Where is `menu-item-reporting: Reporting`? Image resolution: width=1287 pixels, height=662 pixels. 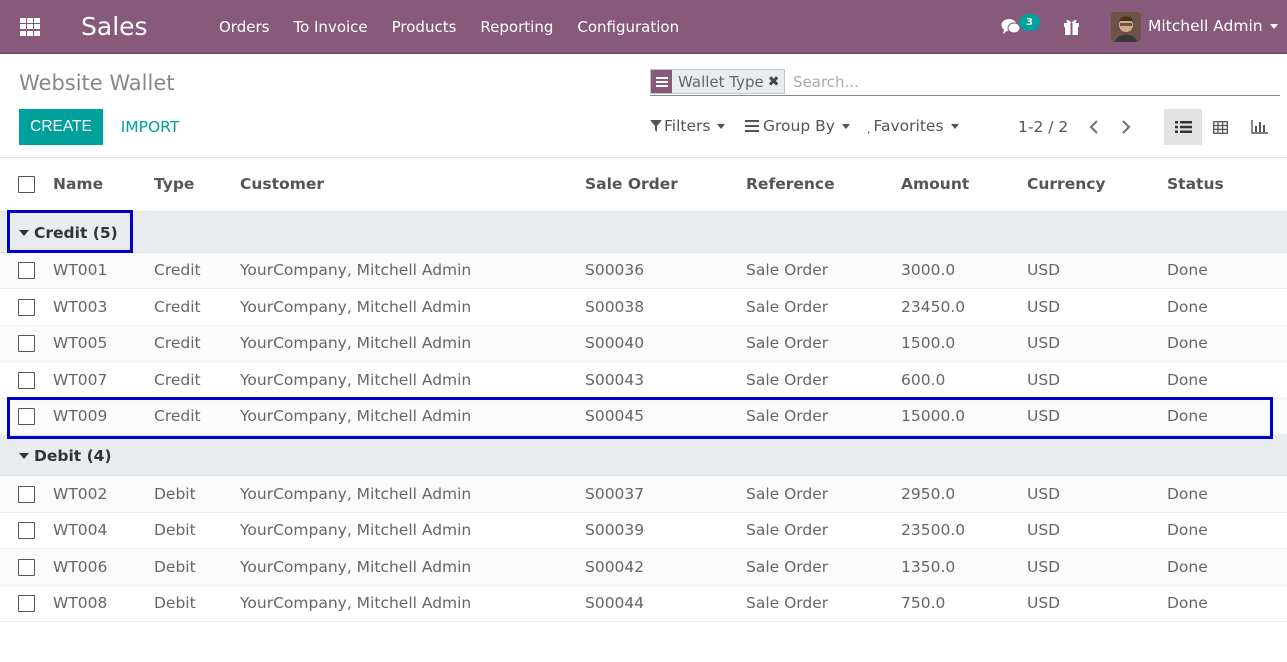
menu-item-reporting: Reporting is located at coordinates (516, 27).